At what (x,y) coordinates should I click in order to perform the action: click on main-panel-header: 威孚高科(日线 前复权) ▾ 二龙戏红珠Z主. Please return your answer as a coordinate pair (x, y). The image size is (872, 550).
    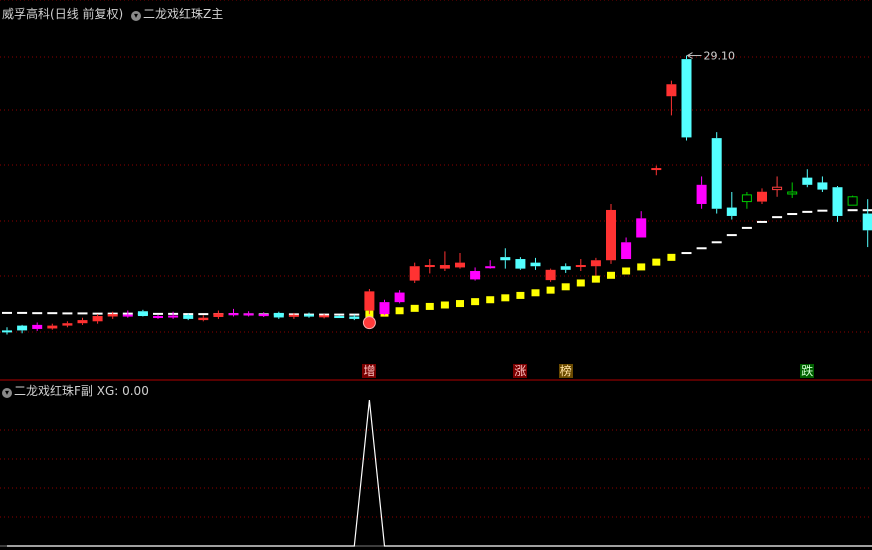
    Looking at the image, I should click on (112, 13).